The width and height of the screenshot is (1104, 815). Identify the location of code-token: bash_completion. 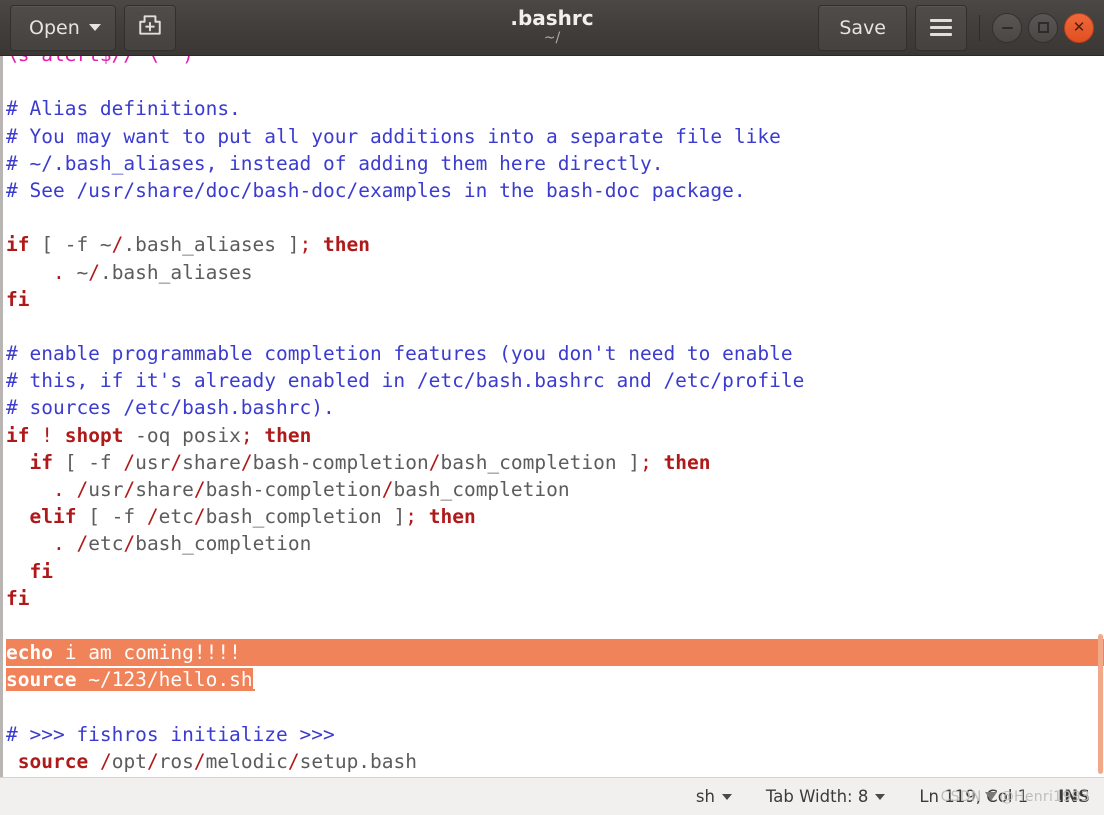
(223, 544).